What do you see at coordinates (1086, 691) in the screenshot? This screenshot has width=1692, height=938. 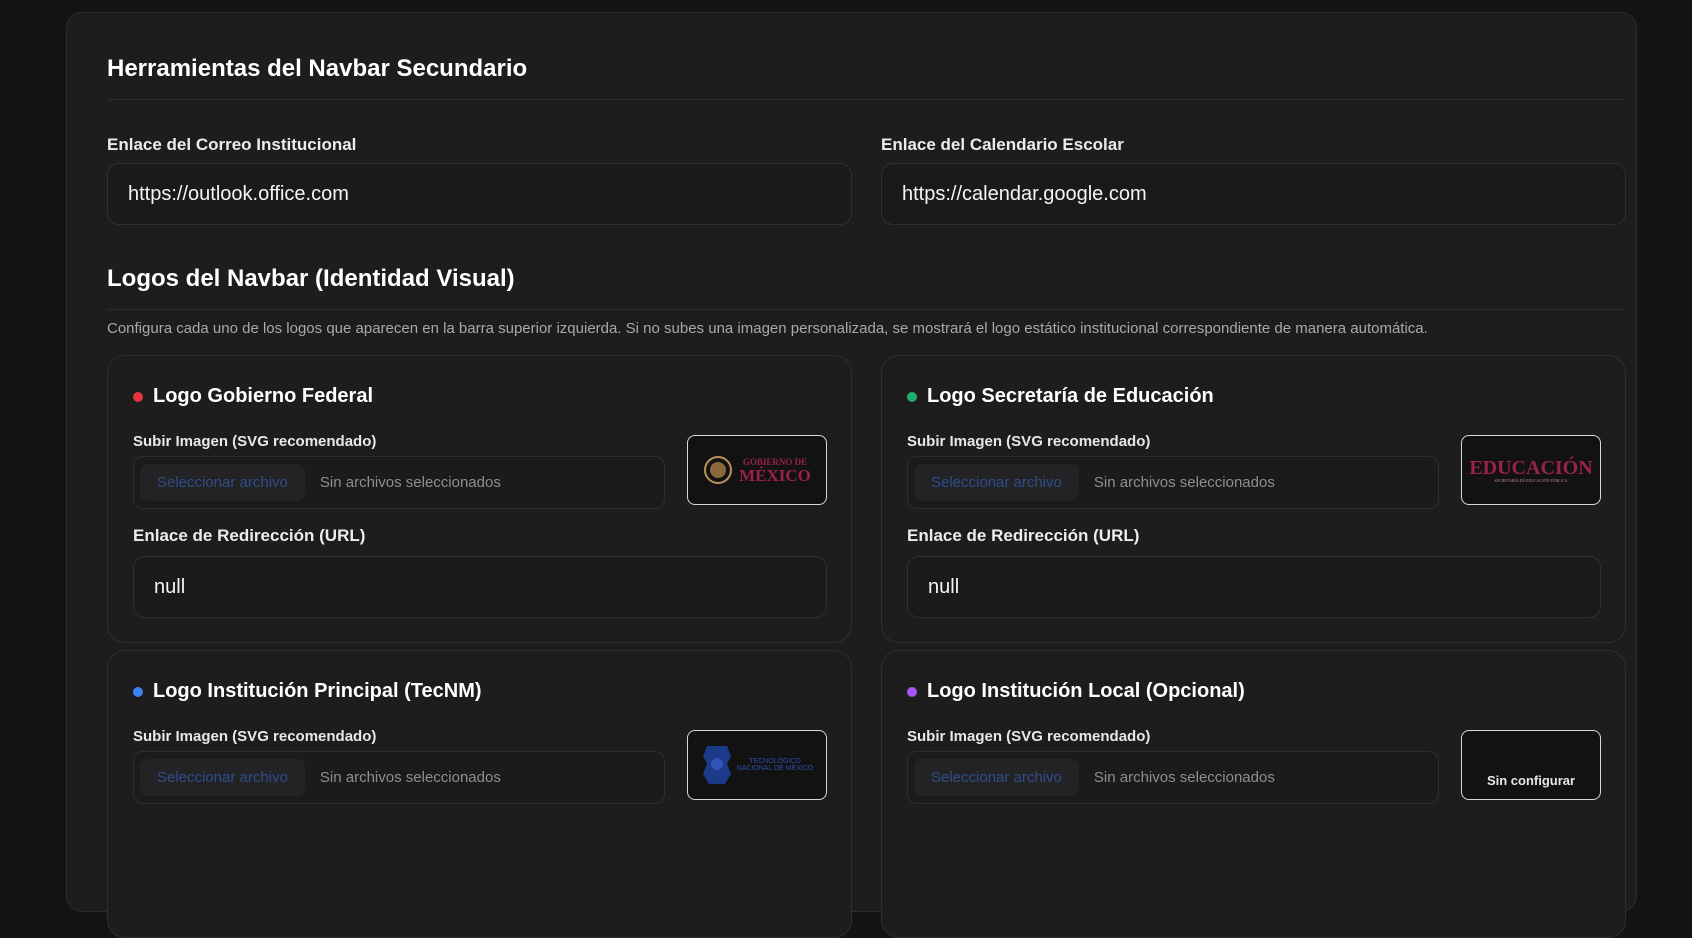 I see `card-title-text: Logo Institución Local (Opcional)` at bounding box center [1086, 691].